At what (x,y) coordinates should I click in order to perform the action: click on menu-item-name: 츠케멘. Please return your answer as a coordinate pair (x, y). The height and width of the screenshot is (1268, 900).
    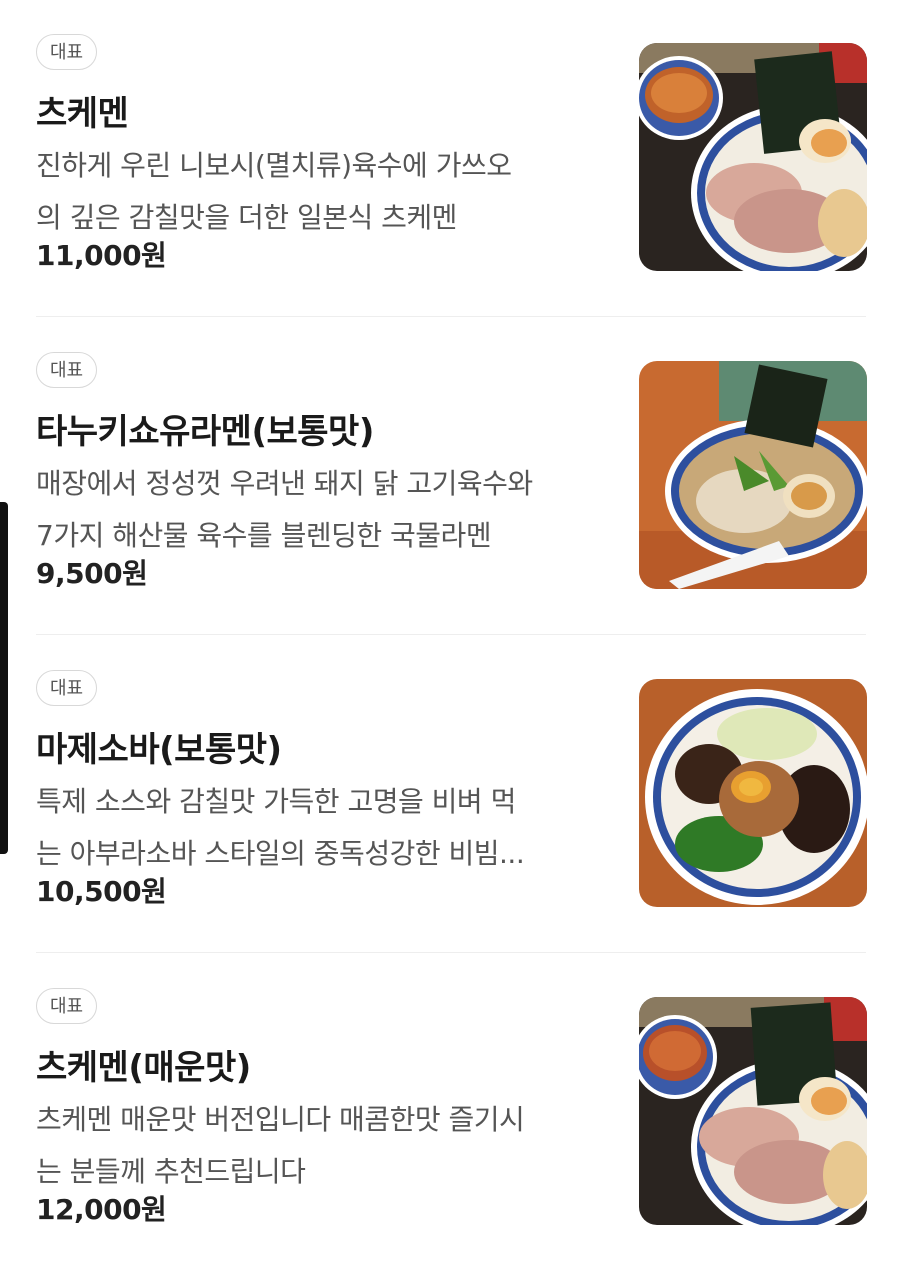
    Looking at the image, I should click on (82, 114).